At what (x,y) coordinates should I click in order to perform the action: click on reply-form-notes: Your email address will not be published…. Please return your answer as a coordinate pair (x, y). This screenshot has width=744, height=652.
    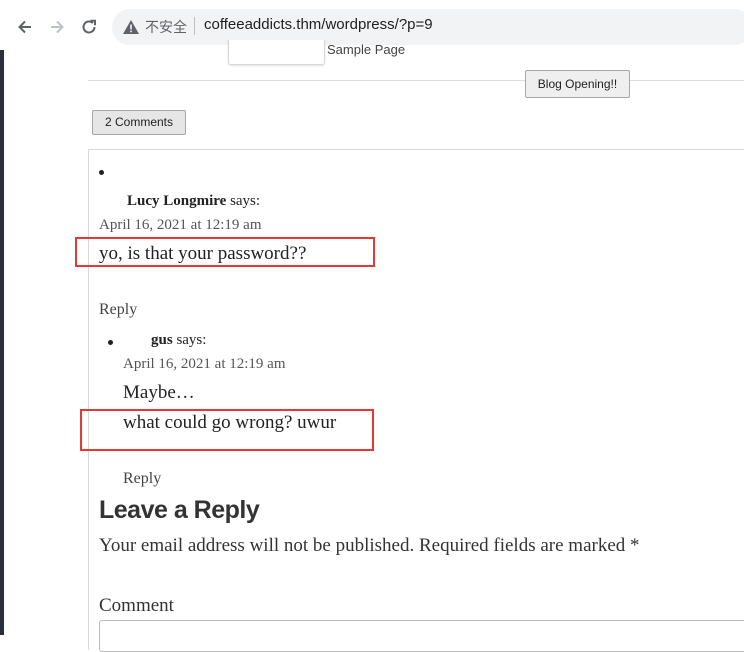
    Looking at the image, I should click on (369, 545).